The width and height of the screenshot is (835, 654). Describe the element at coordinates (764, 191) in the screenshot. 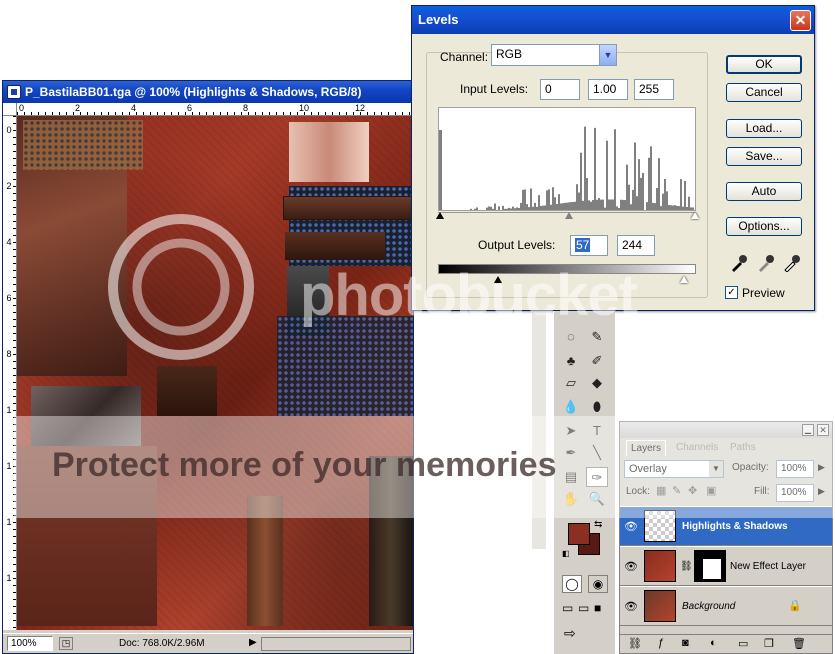

I see `auto-button: Auto` at that location.